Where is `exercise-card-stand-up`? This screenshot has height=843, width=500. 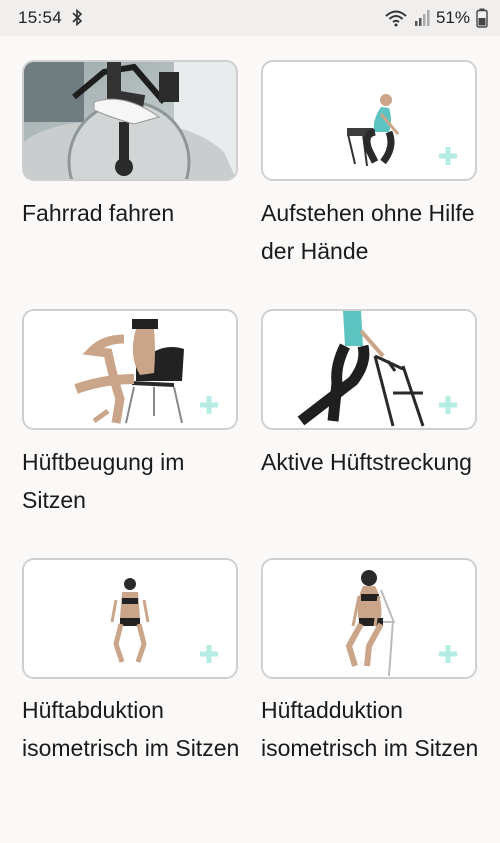 exercise-card-stand-up is located at coordinates (369, 120).